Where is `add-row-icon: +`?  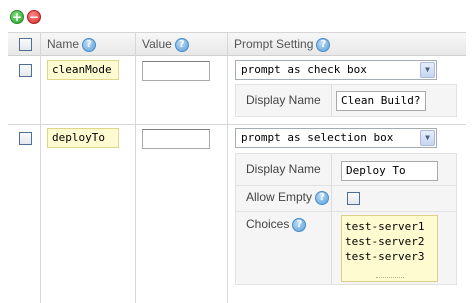
add-row-icon: + is located at coordinates (17, 17).